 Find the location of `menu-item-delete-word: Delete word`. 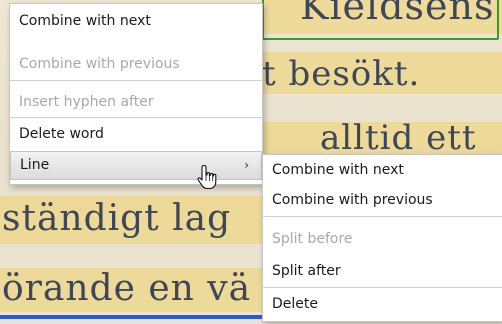

menu-item-delete-word: Delete word is located at coordinates (136, 134).